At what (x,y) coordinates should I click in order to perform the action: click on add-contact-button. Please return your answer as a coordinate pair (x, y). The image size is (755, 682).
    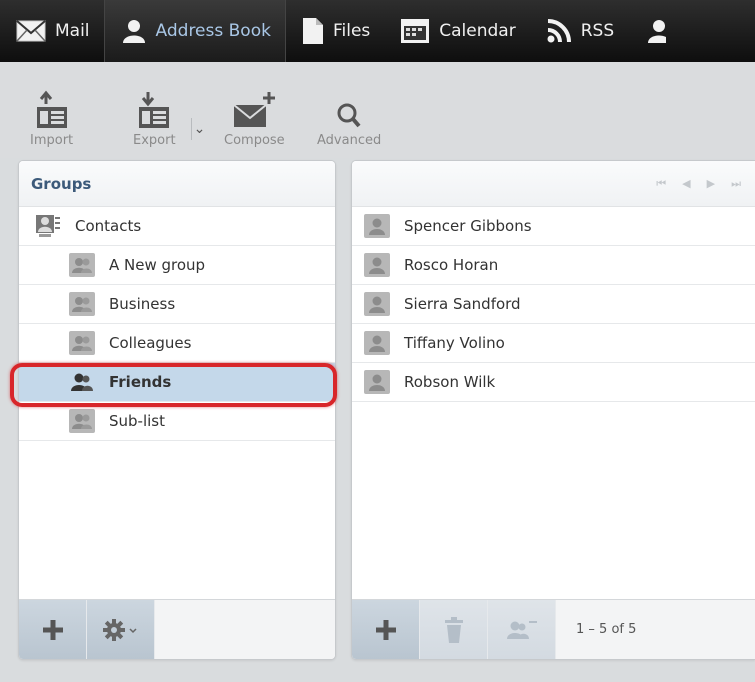
    Looking at the image, I should click on (386, 629).